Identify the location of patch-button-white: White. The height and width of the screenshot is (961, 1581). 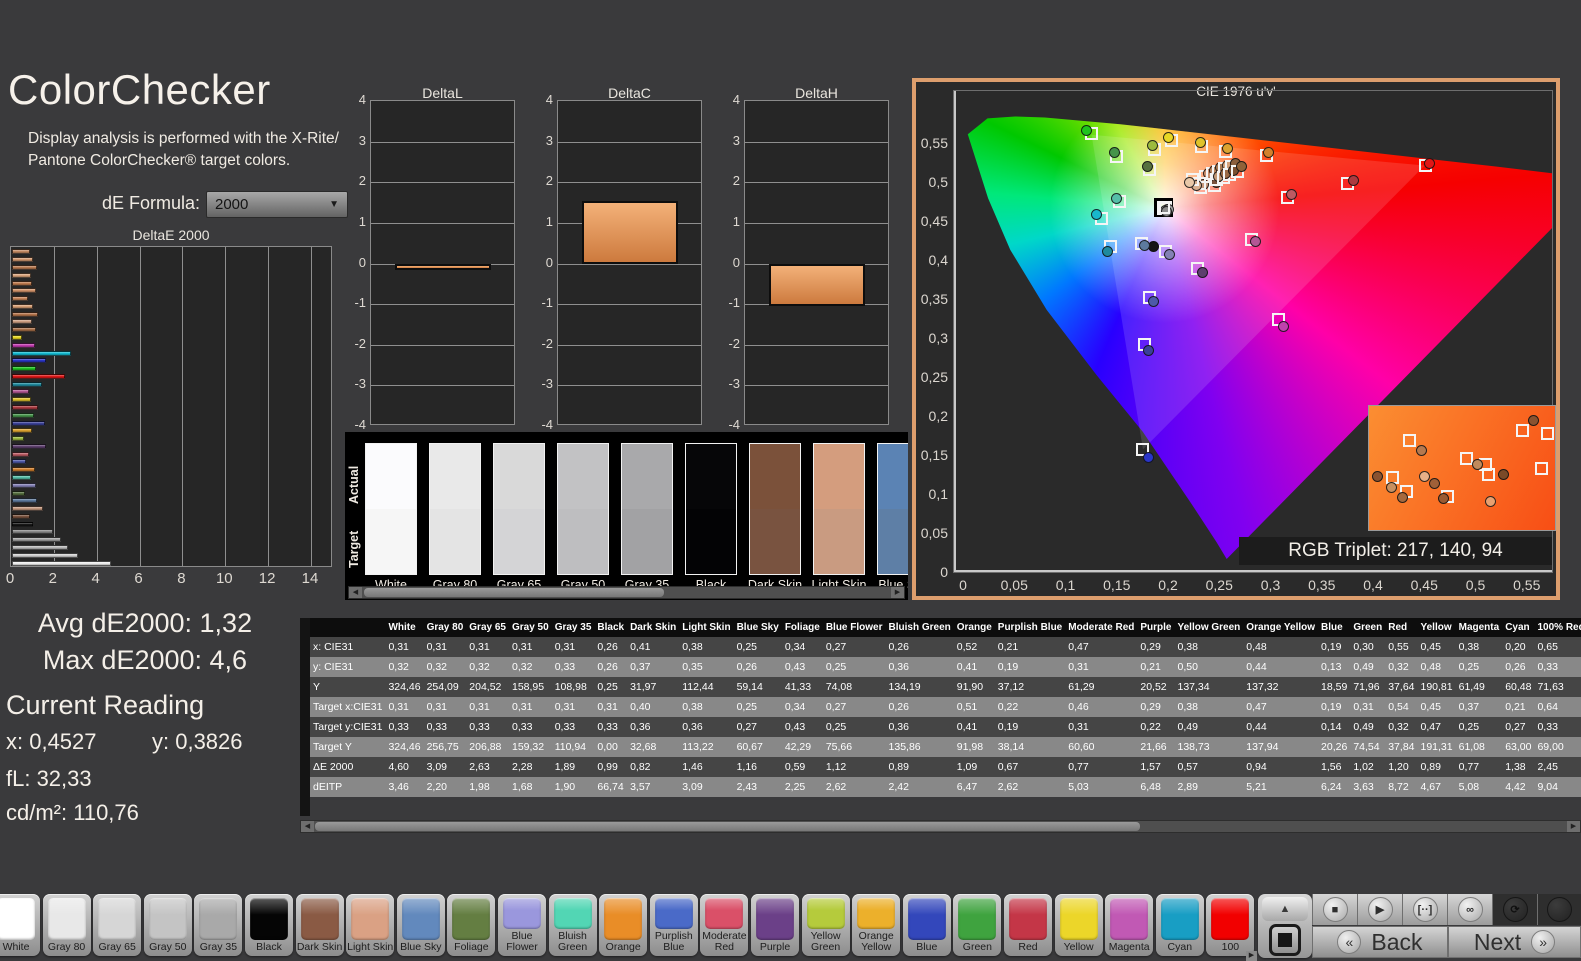
(20, 925).